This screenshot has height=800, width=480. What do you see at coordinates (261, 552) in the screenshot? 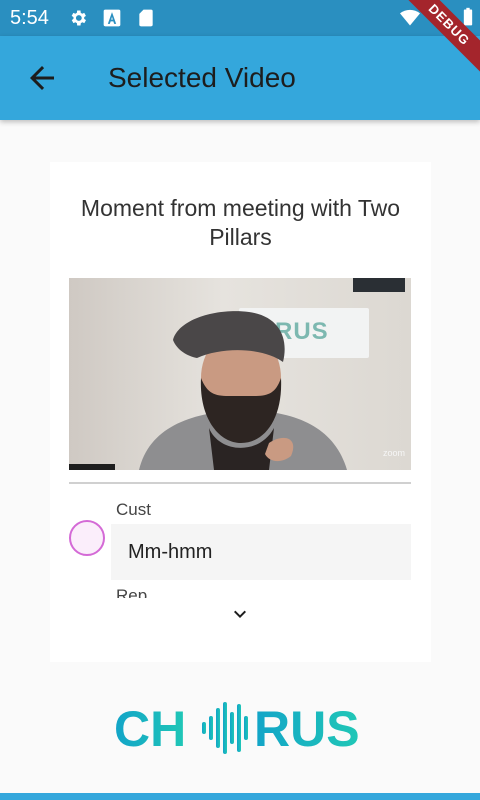
I see `transcript-bubble: Mm-hmm` at bounding box center [261, 552].